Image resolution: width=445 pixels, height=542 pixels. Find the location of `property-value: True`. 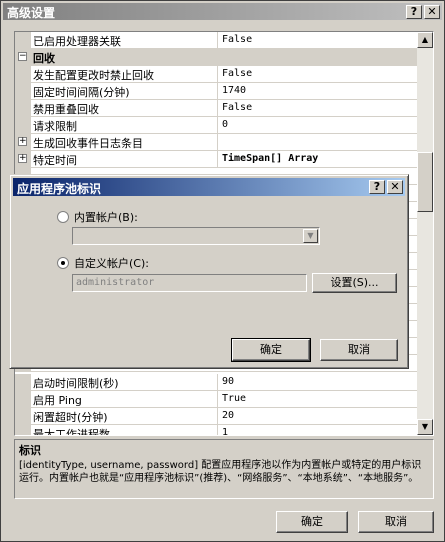

property-value: True is located at coordinates (317, 399).